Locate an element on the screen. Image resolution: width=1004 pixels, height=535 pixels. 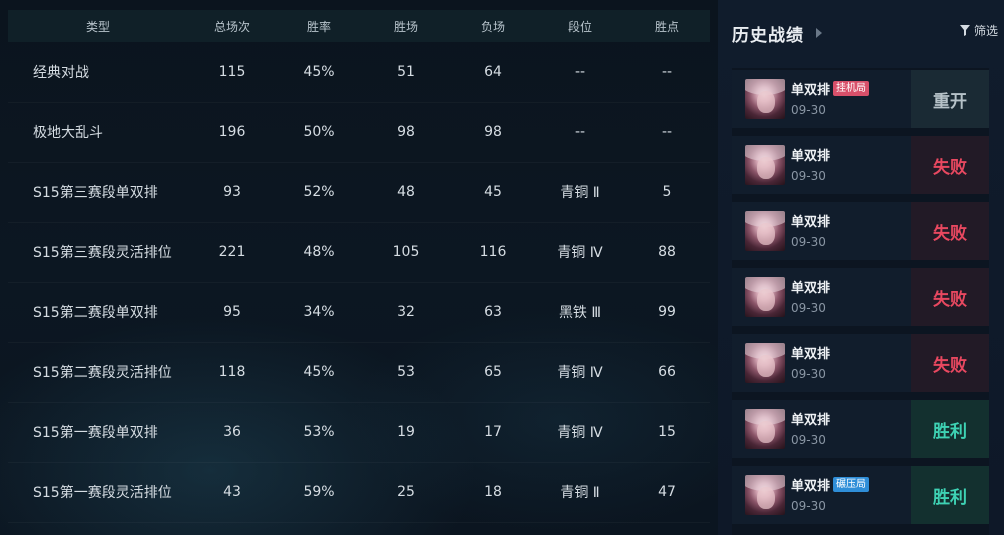
table-row: 经典对战 115 45% 51 64 -- -- is located at coordinates (359, 72).